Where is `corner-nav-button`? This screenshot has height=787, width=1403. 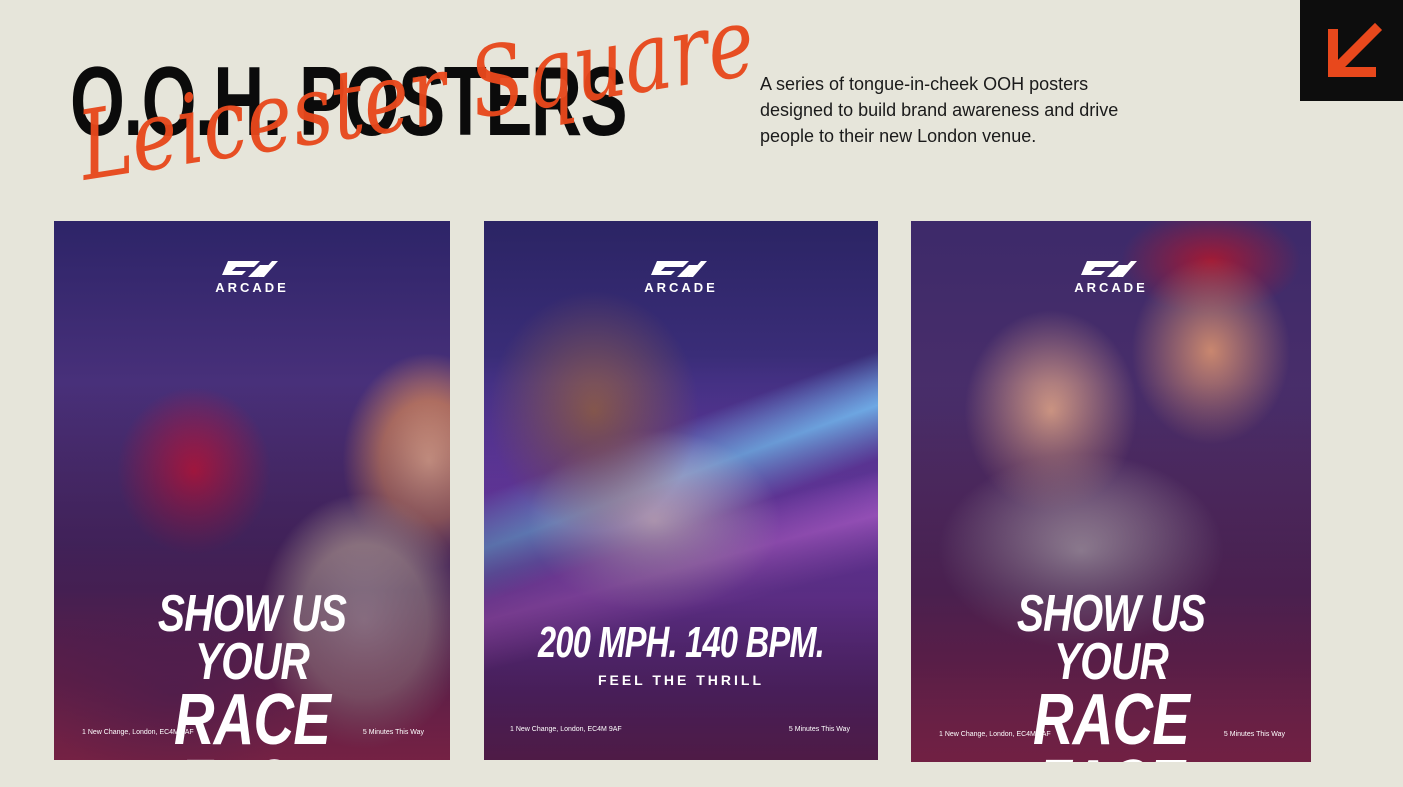
corner-nav-button is located at coordinates (1351, 50).